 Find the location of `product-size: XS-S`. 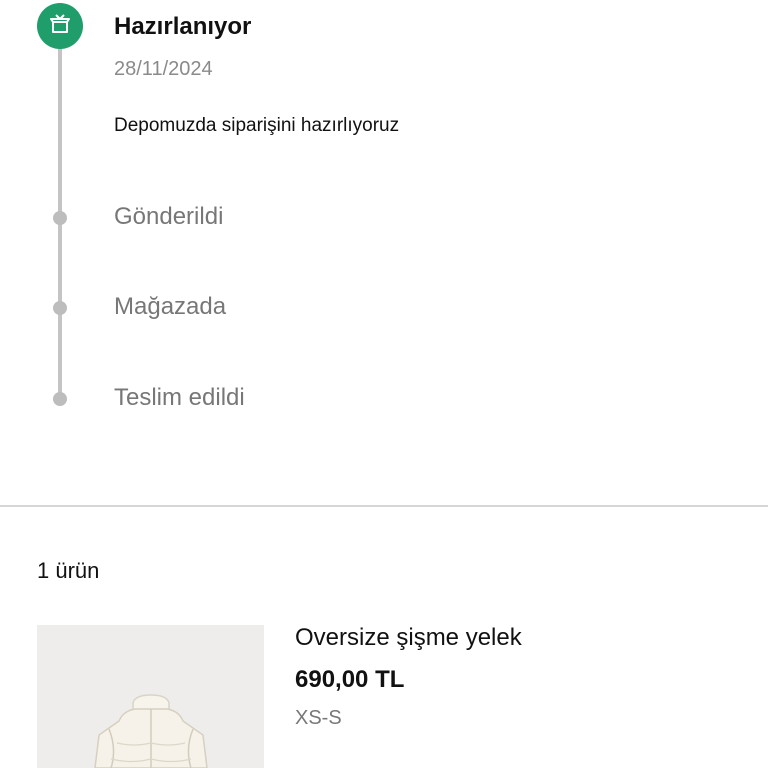

product-size: XS-S is located at coordinates (318, 718).